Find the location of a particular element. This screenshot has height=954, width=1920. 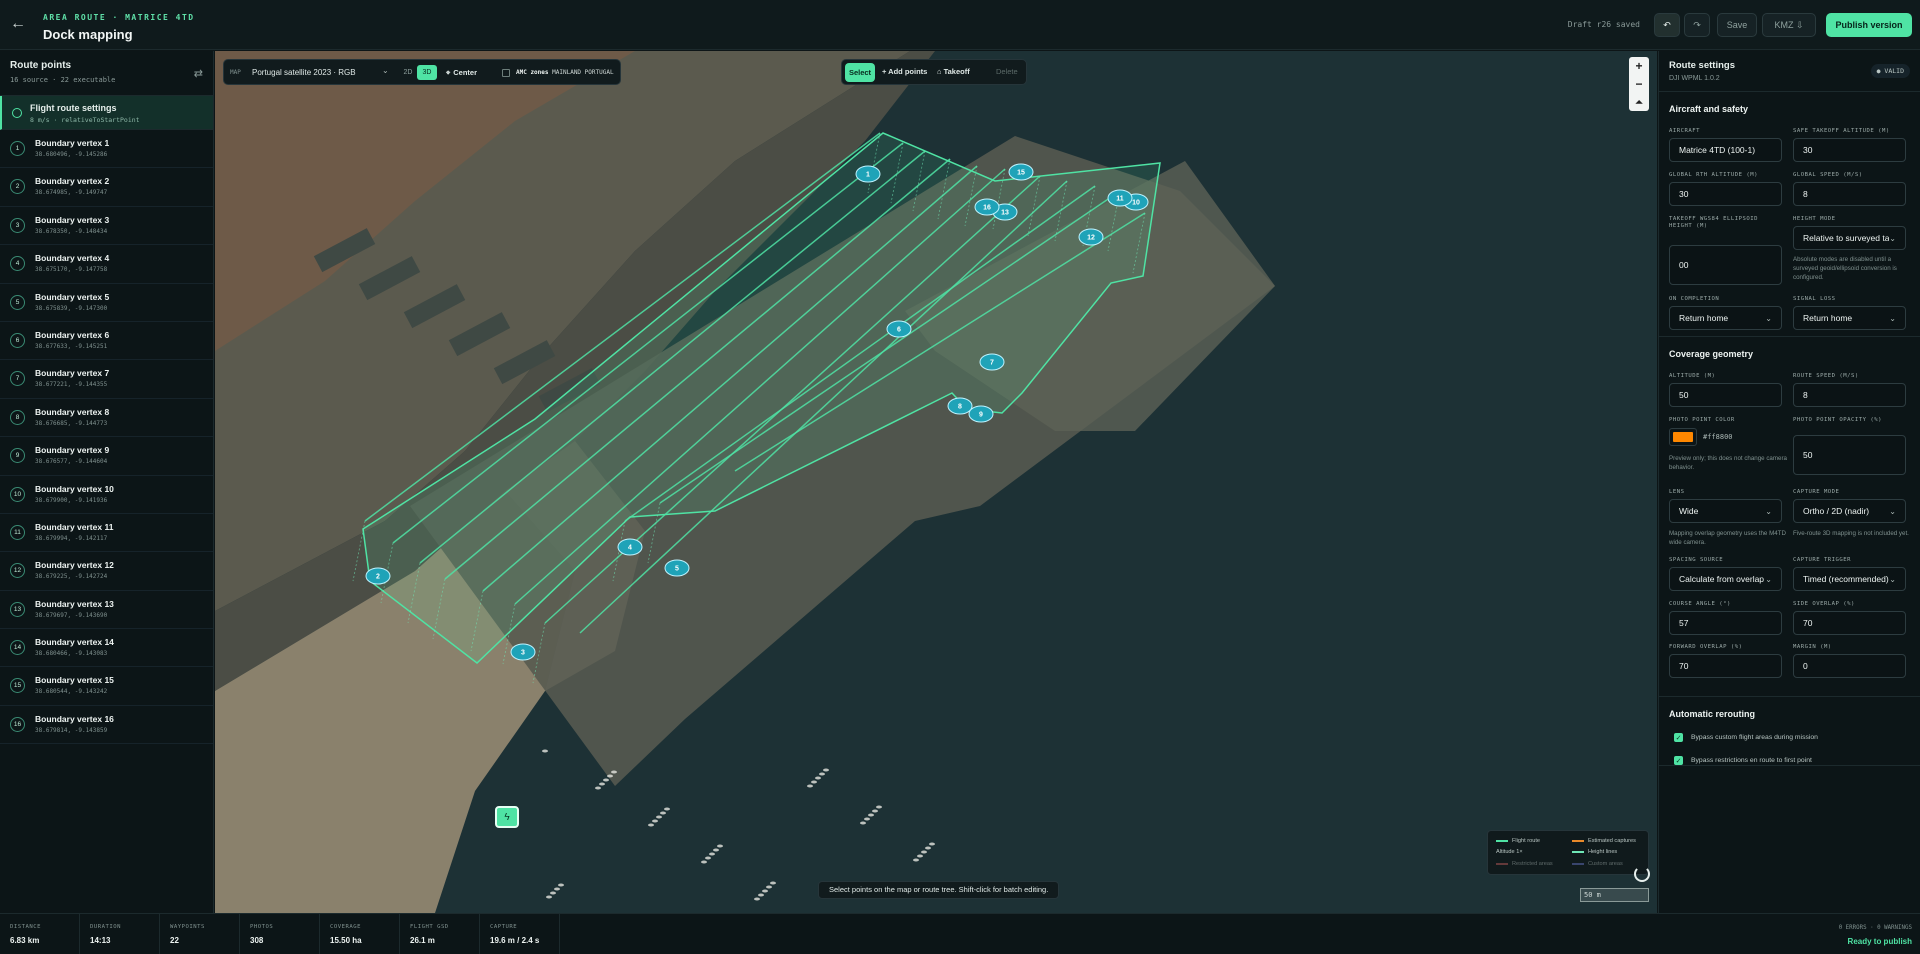

route-speed-field: 8 is located at coordinates (1849, 395).